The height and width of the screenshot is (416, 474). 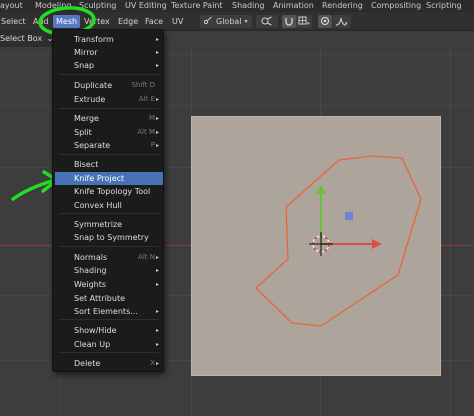 What do you see at coordinates (99, 178) in the screenshot?
I see `menu-item-label: Knife Project` at bounding box center [99, 178].